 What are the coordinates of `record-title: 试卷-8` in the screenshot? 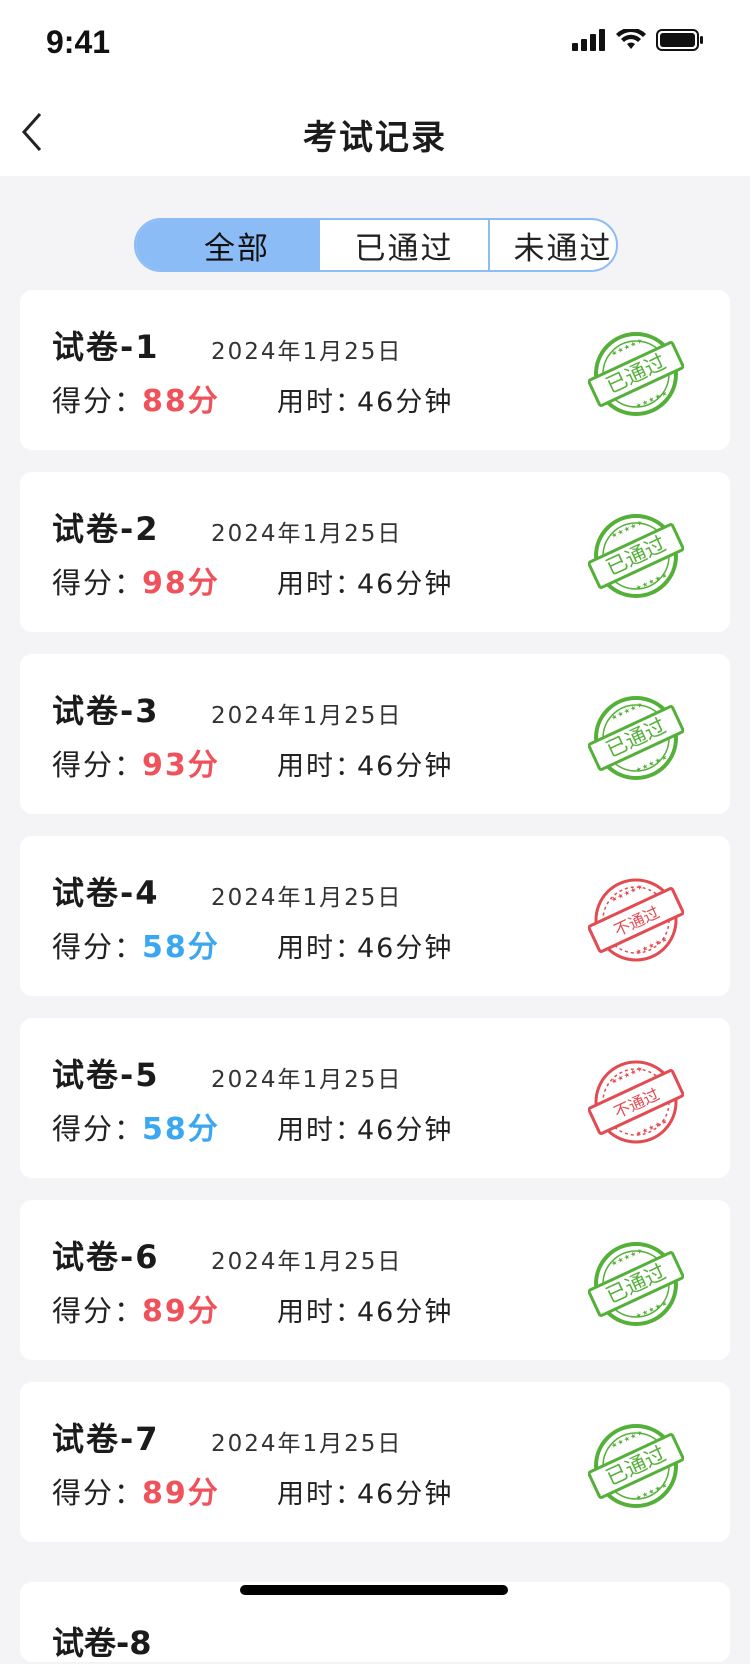 It's located at (102, 1643).